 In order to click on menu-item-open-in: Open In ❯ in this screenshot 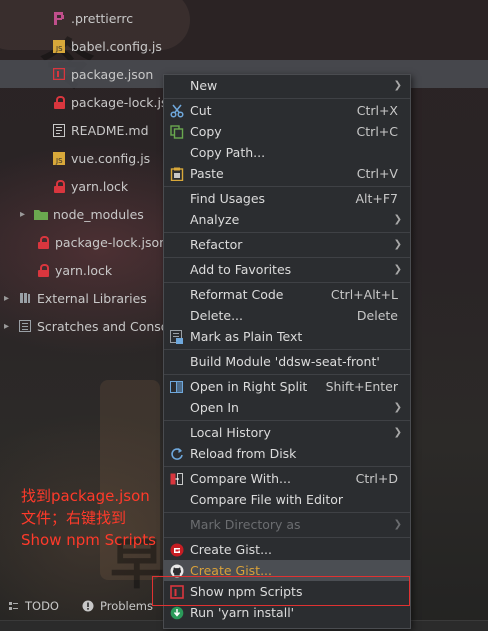, I will do `click(287, 407)`.